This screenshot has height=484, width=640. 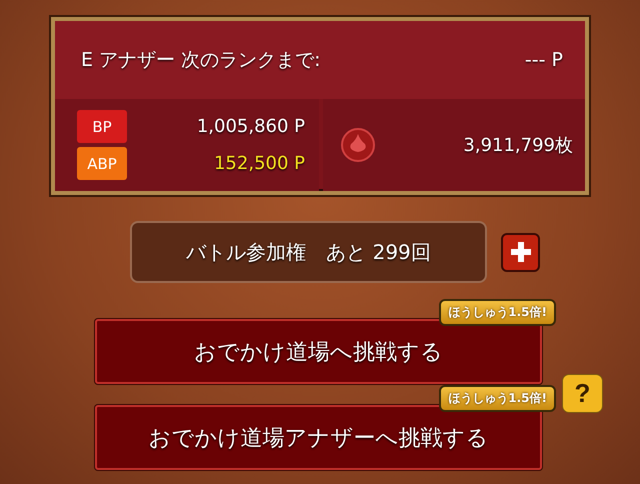 What do you see at coordinates (582, 393) in the screenshot?
I see `help-button: ?` at bounding box center [582, 393].